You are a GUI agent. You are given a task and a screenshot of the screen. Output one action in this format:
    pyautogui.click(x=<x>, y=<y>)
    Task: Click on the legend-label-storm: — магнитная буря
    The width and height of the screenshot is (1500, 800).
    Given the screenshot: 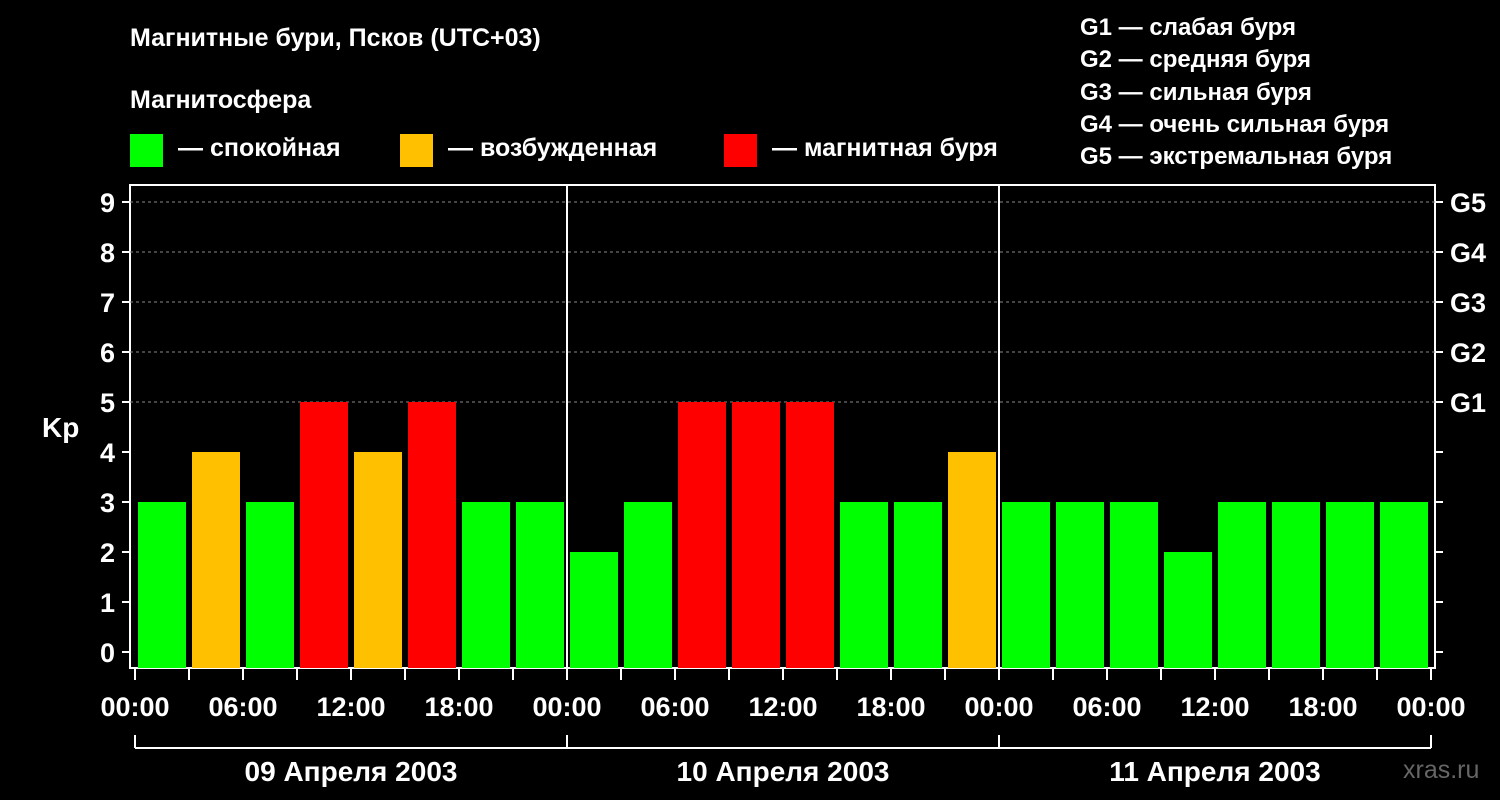 What is the action you would take?
    pyautogui.click(x=885, y=148)
    